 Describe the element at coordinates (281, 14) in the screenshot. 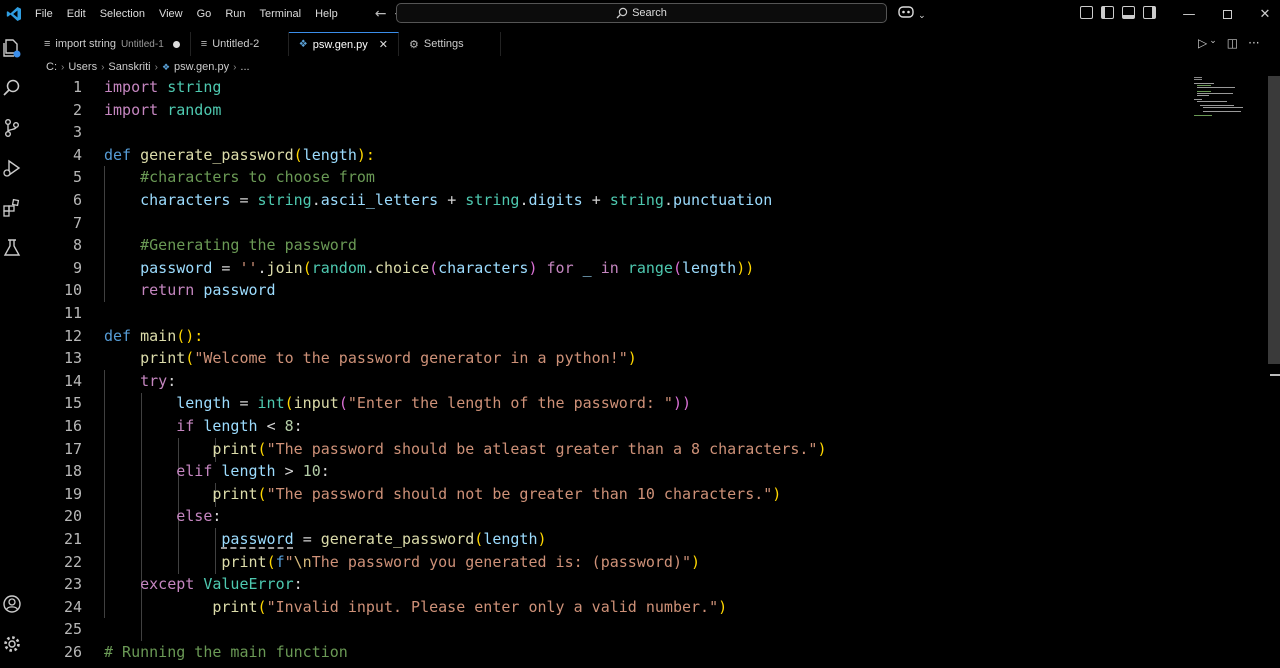

I see `menu-terminal: Terminal` at that location.